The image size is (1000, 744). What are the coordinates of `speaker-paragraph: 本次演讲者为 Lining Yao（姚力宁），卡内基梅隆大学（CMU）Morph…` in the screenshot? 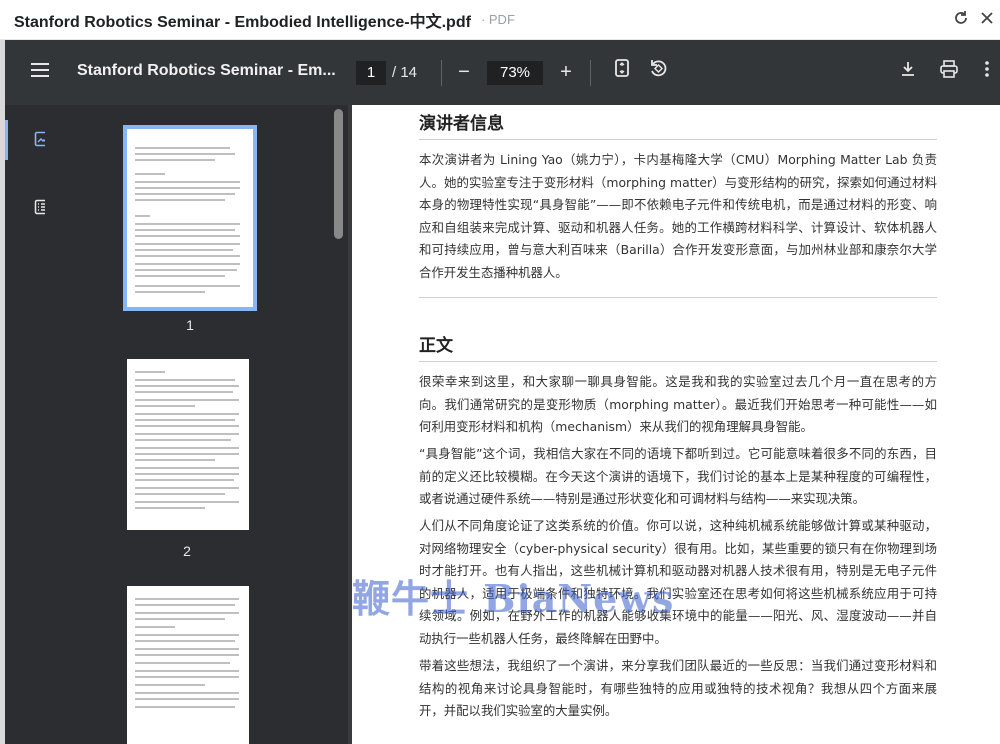 It's located at (678, 216).